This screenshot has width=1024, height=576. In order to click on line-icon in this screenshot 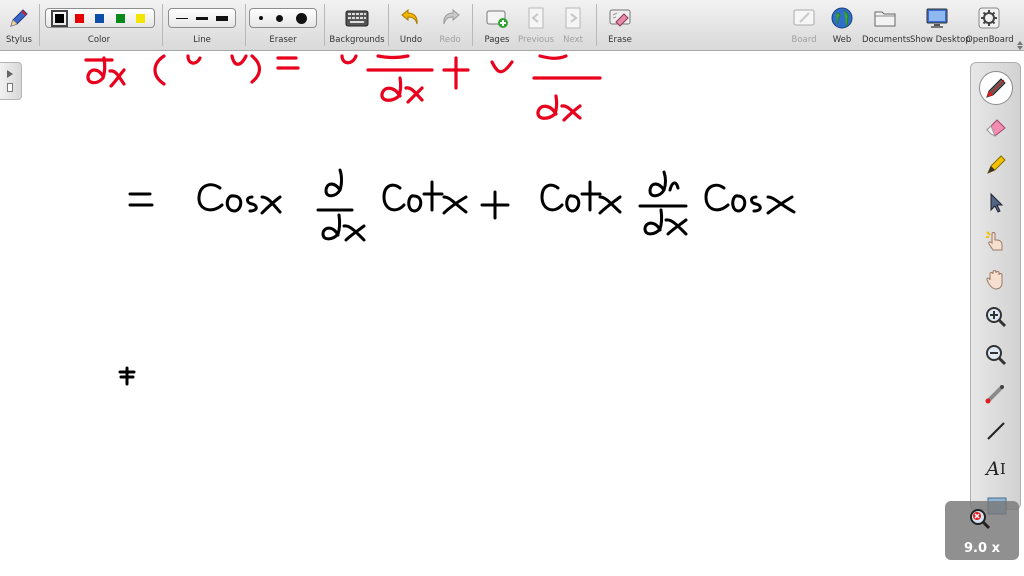, I will do `click(996, 431)`.